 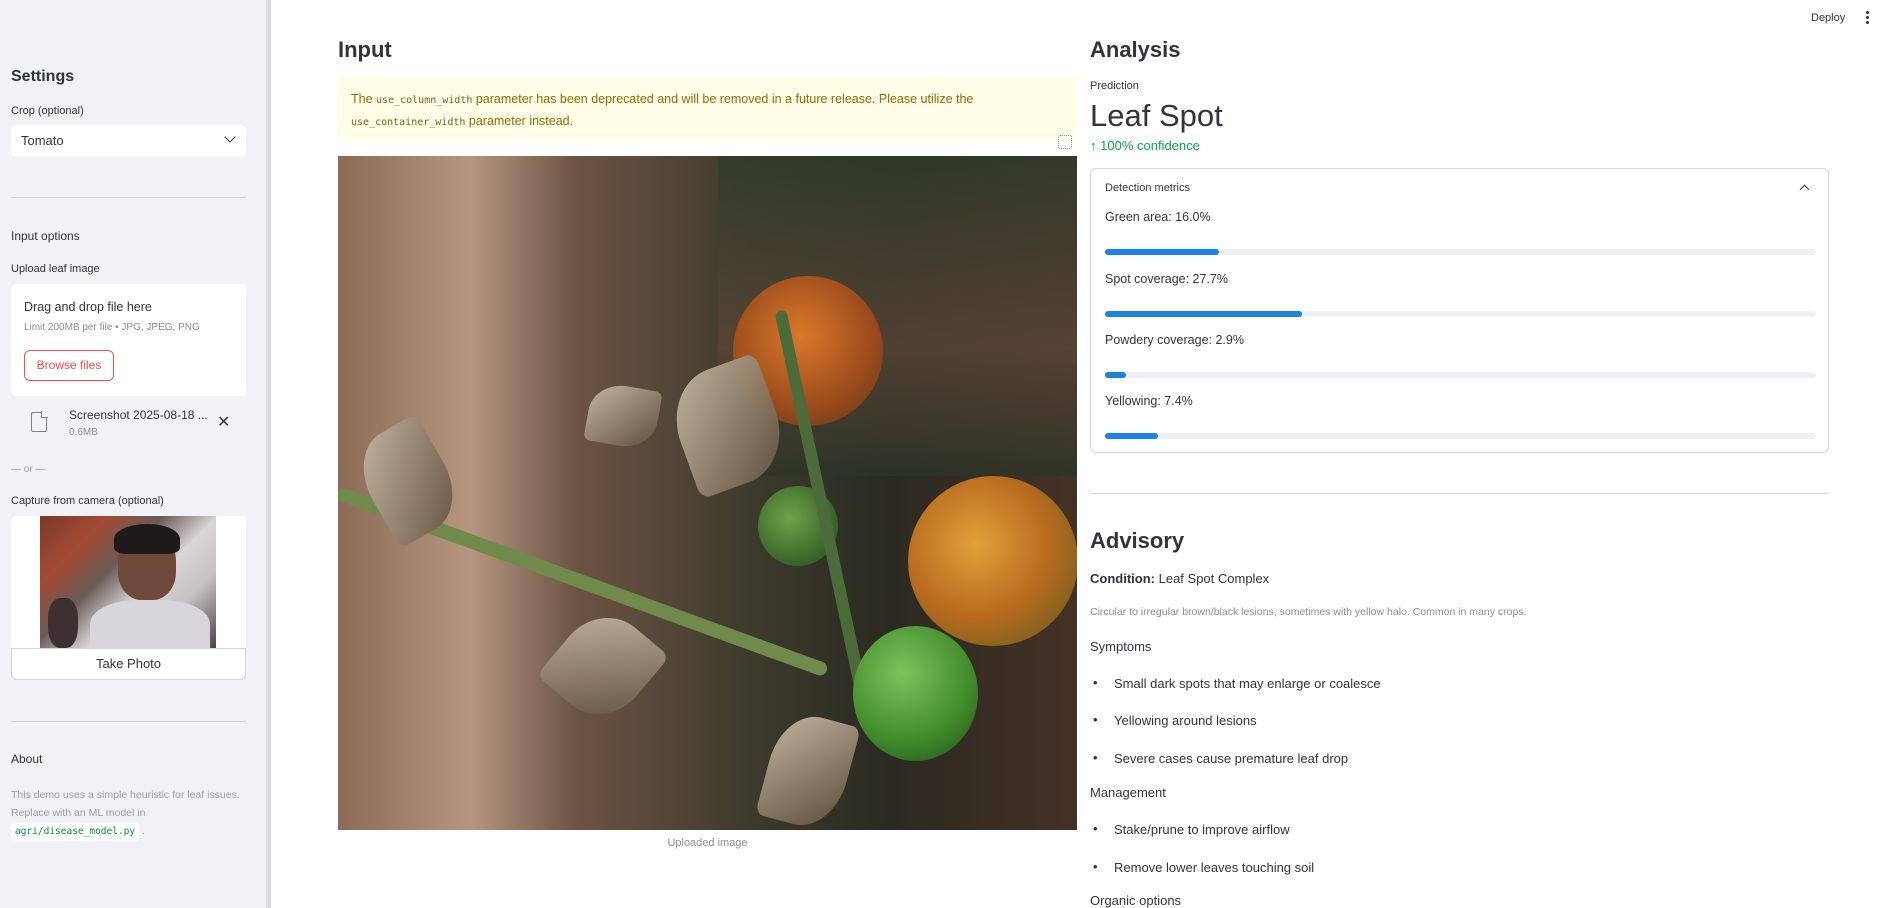 I want to click on about-tail: ., so click(x=143, y=831).